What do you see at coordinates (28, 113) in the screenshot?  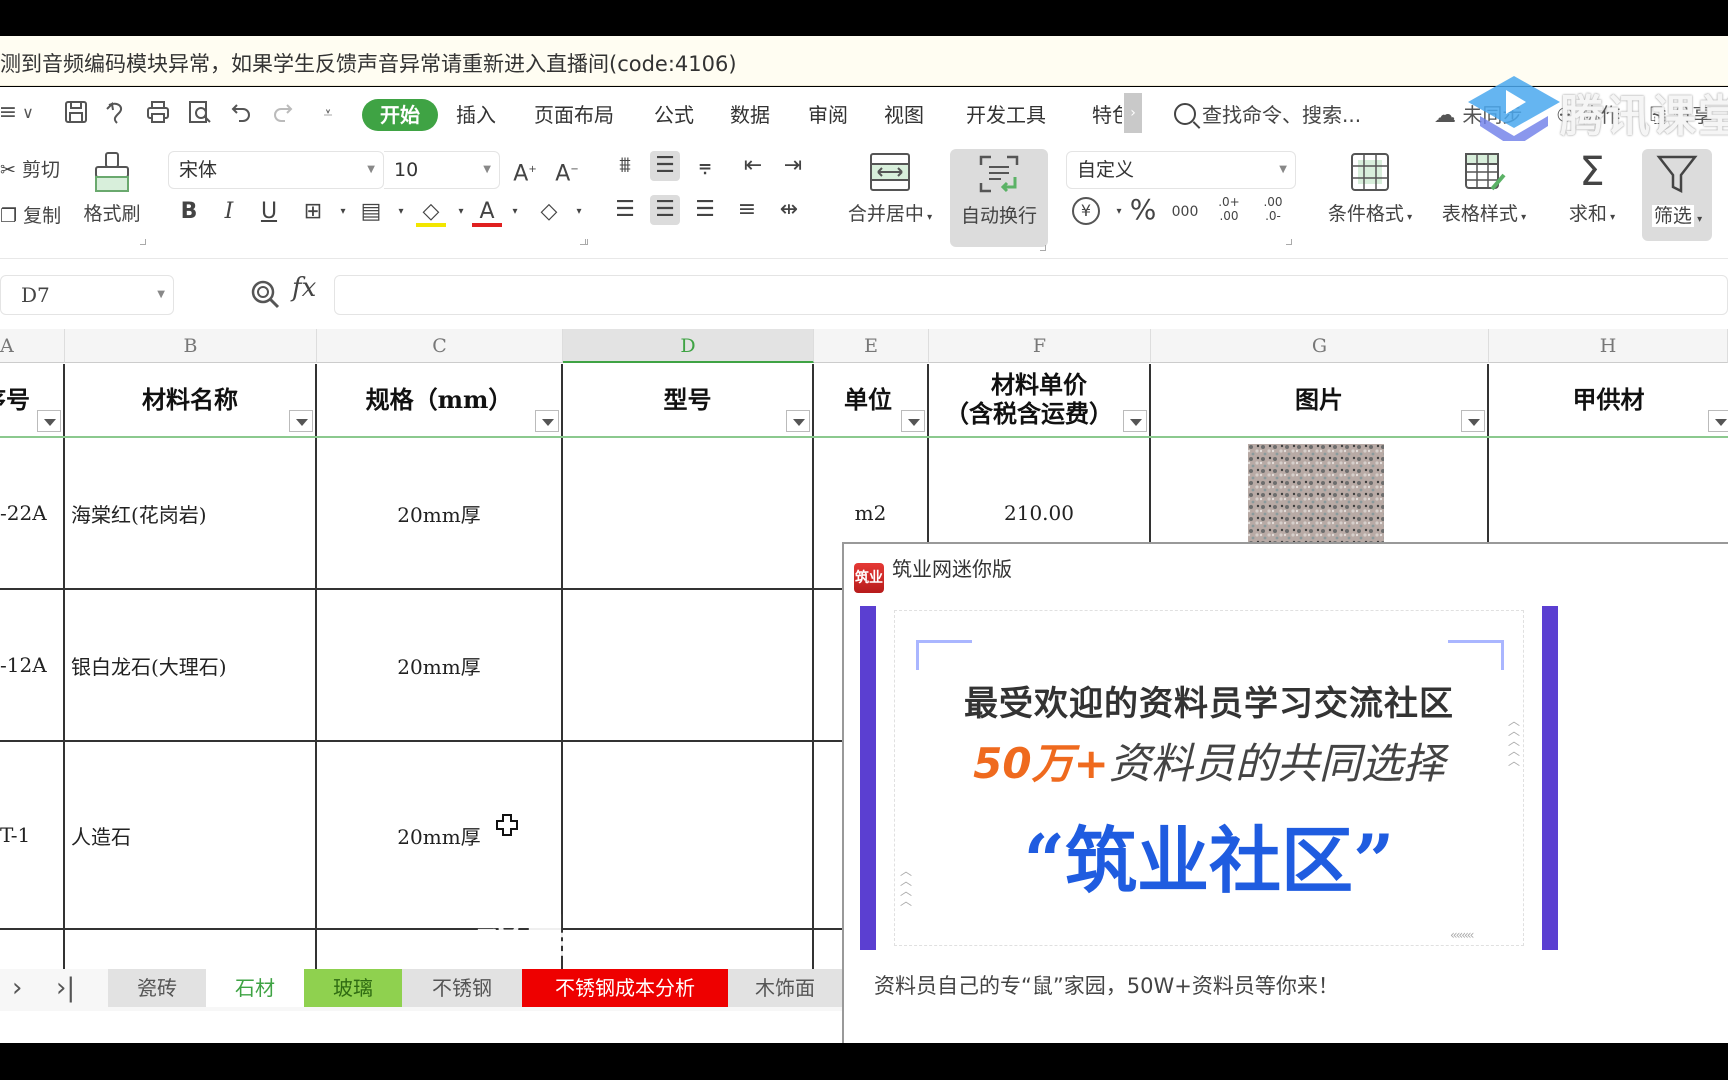 I see `chevron-down-icon: ∨` at bounding box center [28, 113].